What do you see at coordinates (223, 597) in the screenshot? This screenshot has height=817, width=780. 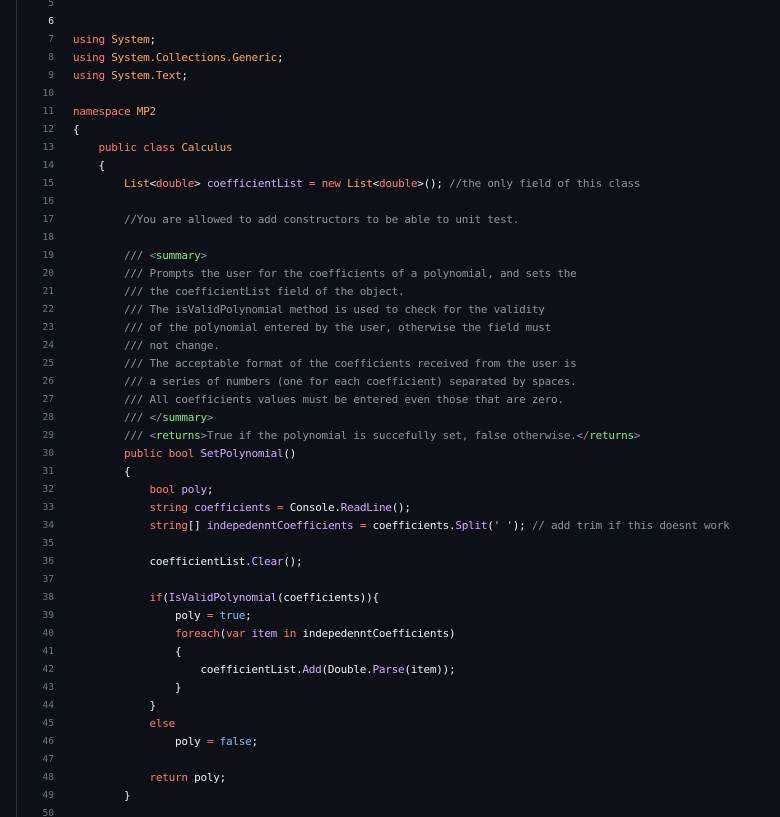 I see `code-token: IsValidPolynomial` at bounding box center [223, 597].